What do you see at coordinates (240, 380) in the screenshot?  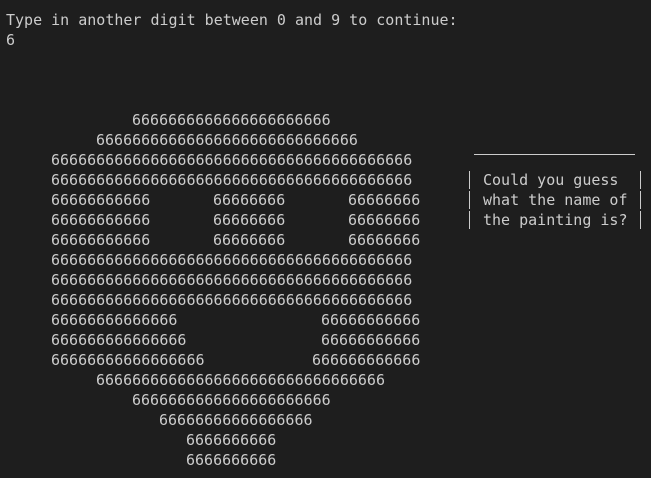 I see `art-line: 66666666666666666666666666666666` at bounding box center [240, 380].